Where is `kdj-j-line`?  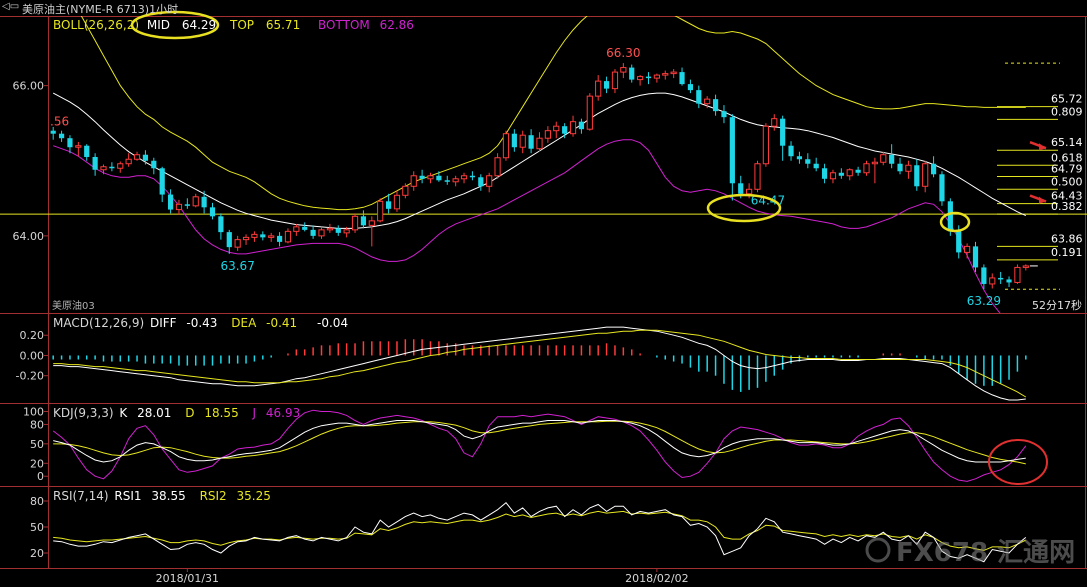
kdj-j-line is located at coordinates (539, 445).